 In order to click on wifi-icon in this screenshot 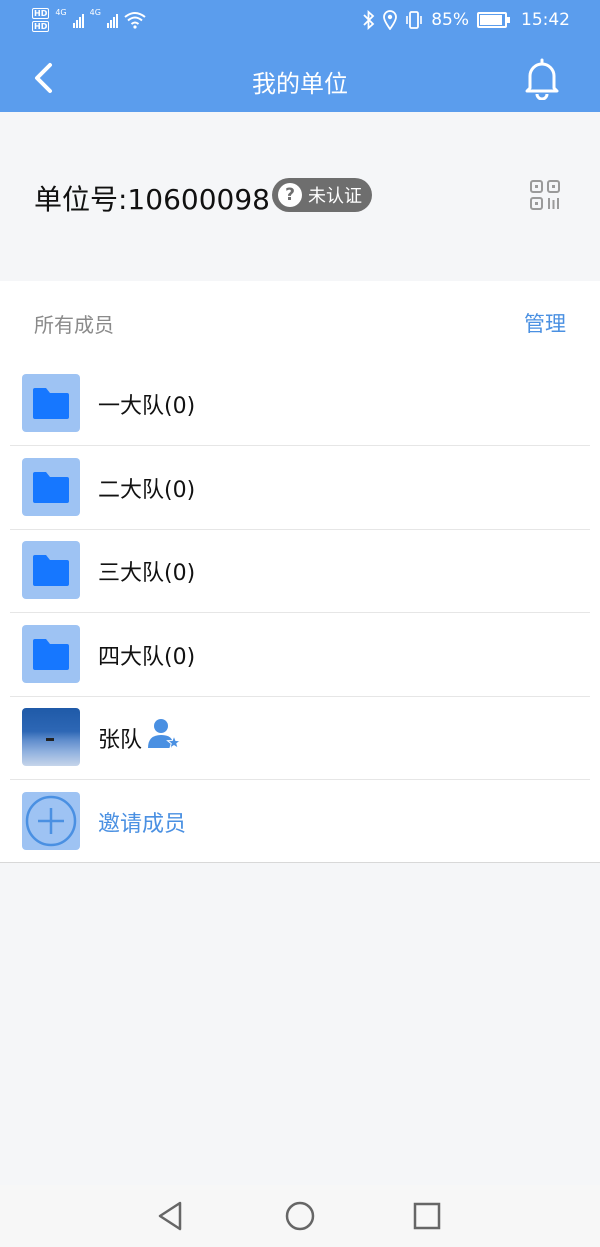, I will do `click(135, 20)`.